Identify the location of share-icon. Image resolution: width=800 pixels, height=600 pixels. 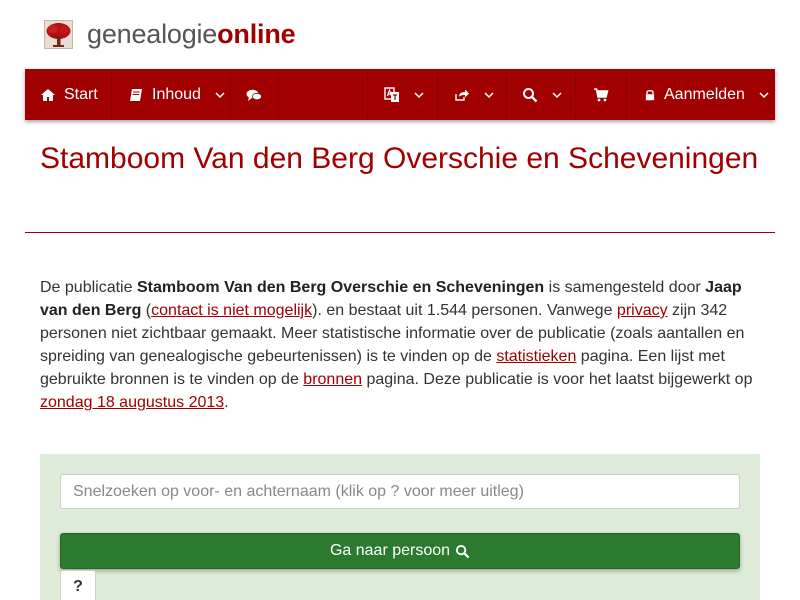
(462, 95).